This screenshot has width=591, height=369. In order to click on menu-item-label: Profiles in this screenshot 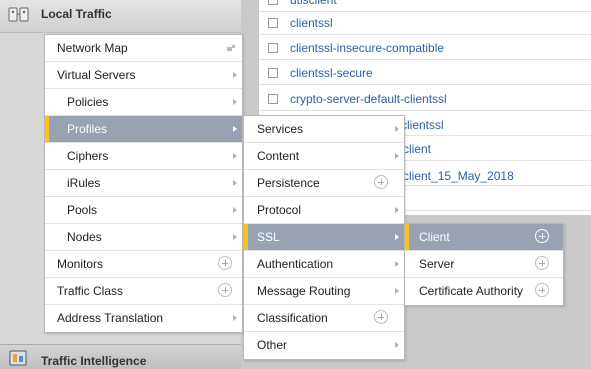, I will do `click(87, 129)`.